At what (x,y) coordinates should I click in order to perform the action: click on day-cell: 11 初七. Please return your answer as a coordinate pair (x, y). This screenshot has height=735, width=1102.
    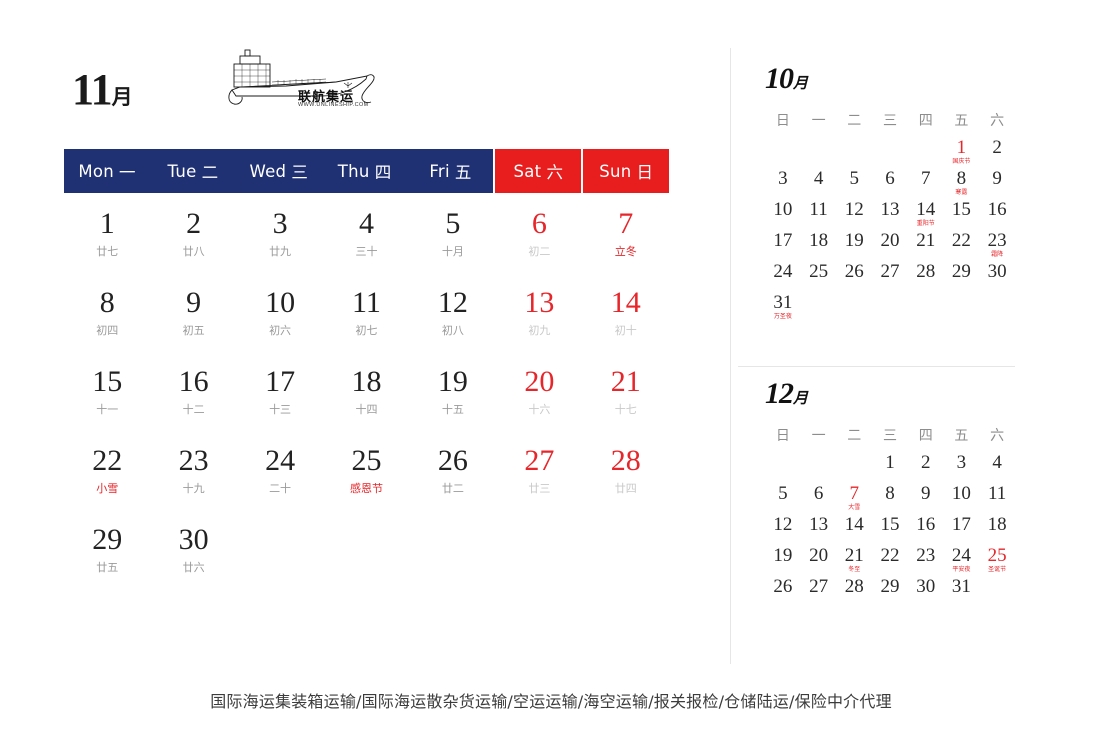
    Looking at the image, I should click on (366, 318).